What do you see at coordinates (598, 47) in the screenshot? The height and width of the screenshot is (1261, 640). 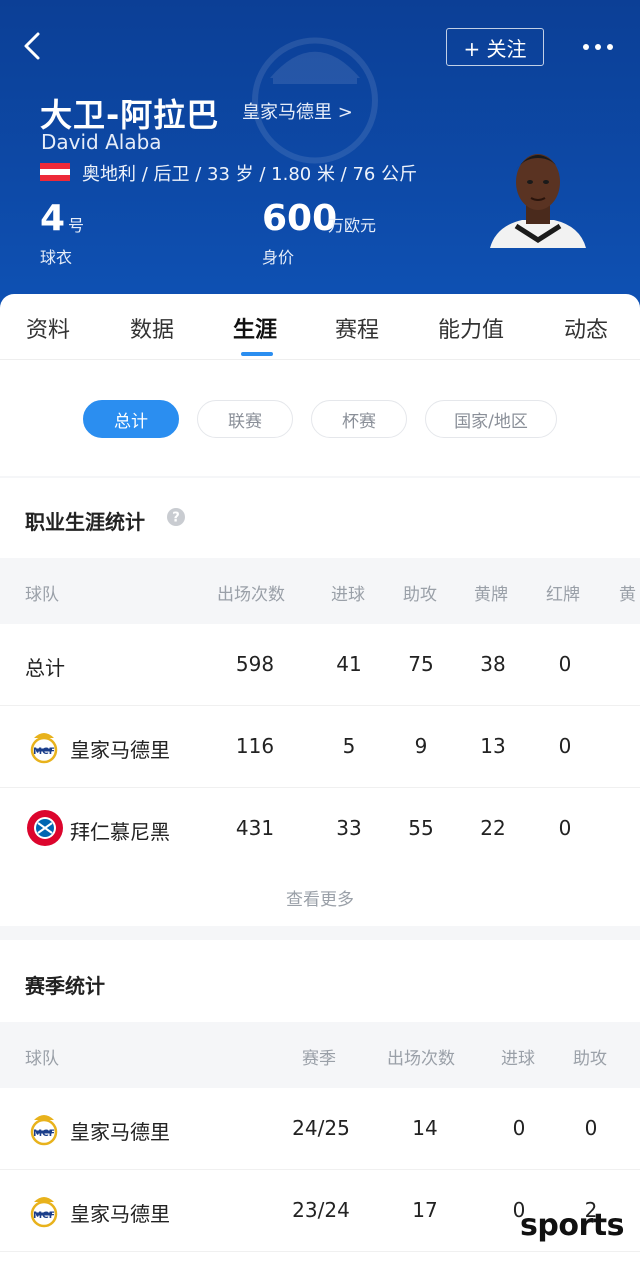 I see `more-options-icon` at bounding box center [598, 47].